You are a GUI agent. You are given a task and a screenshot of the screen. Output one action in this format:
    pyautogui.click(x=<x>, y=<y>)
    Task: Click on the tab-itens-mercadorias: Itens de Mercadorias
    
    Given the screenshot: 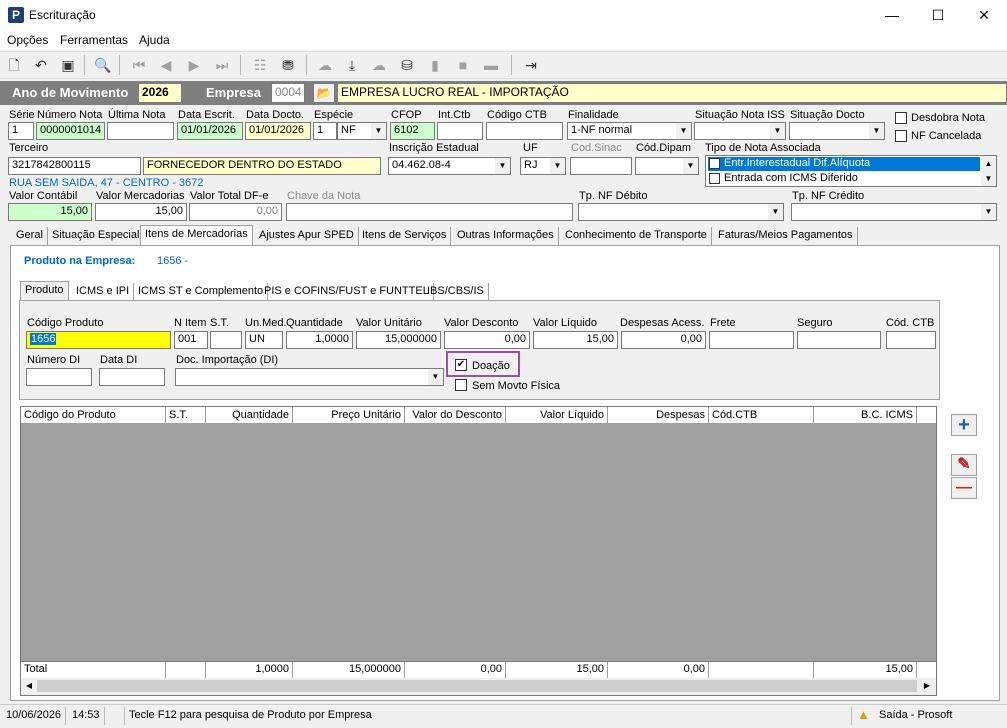 What is the action you would take?
    pyautogui.click(x=196, y=235)
    